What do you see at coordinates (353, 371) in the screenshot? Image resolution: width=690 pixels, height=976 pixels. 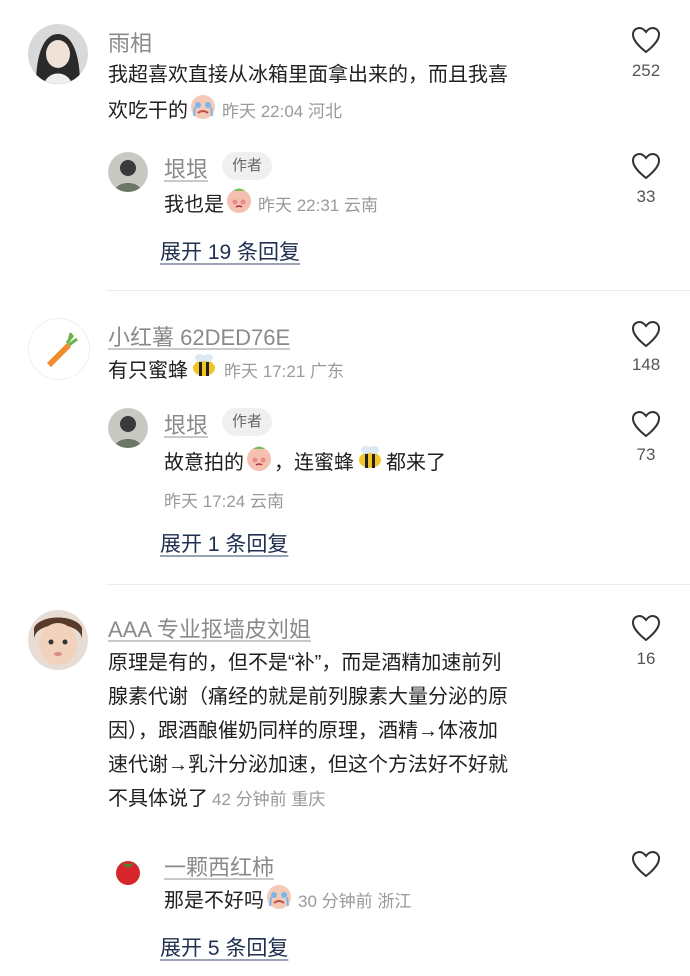 I see `comment-text: 有只蜜蜂 昨天 17:21 广东` at bounding box center [353, 371].